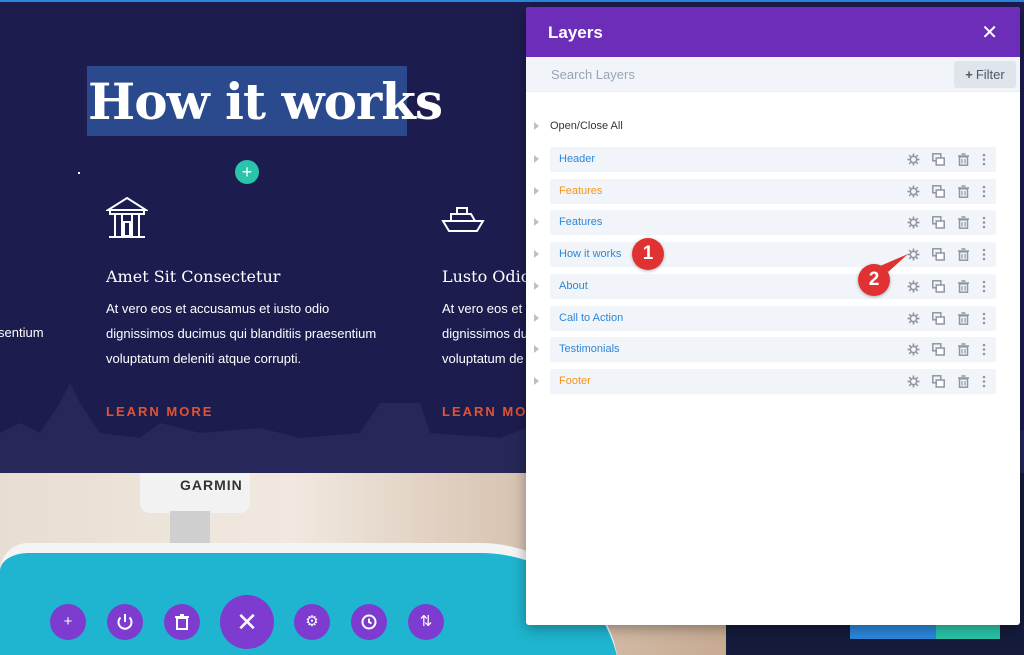 The height and width of the screenshot is (655, 1024). What do you see at coordinates (591, 318) in the screenshot?
I see `layer-label: Call to Action` at bounding box center [591, 318].